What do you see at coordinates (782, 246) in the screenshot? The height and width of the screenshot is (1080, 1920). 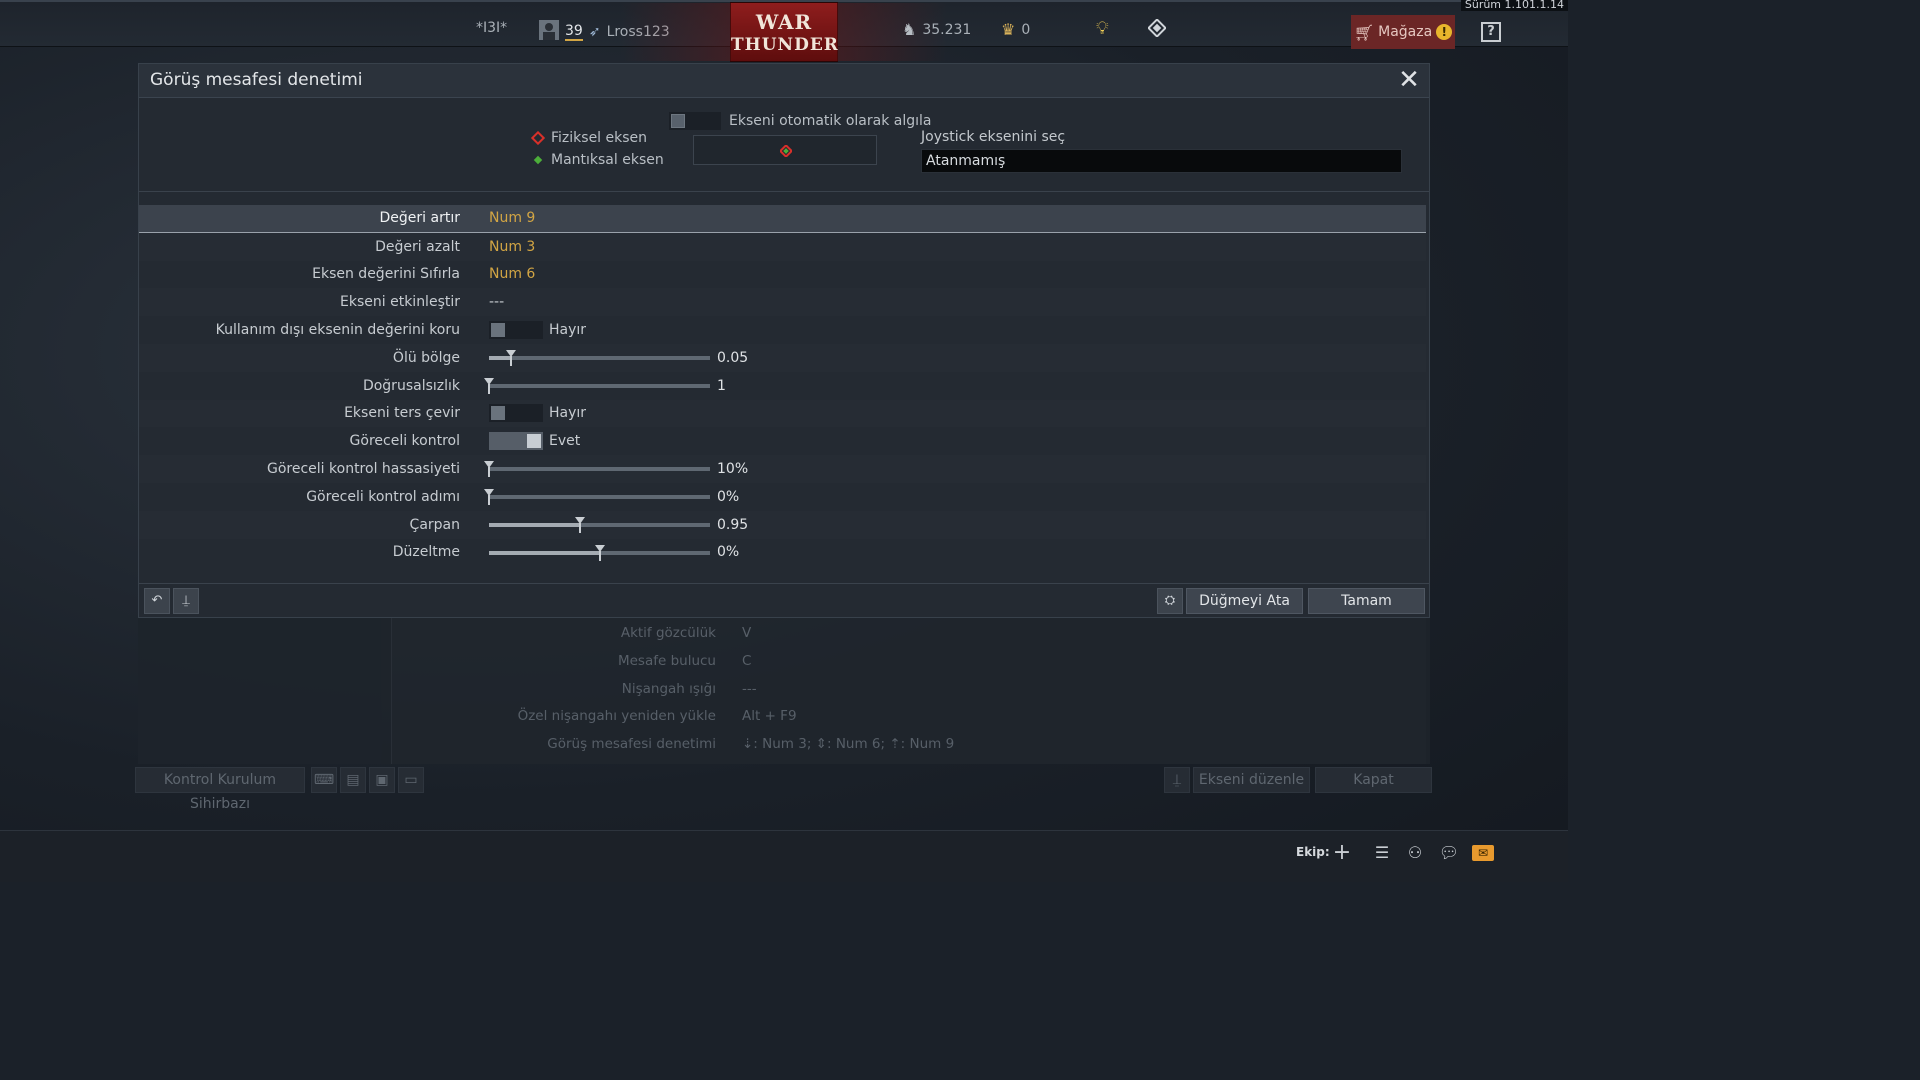 I see `row-decrease-value: Değeri azalt Num 3` at bounding box center [782, 246].